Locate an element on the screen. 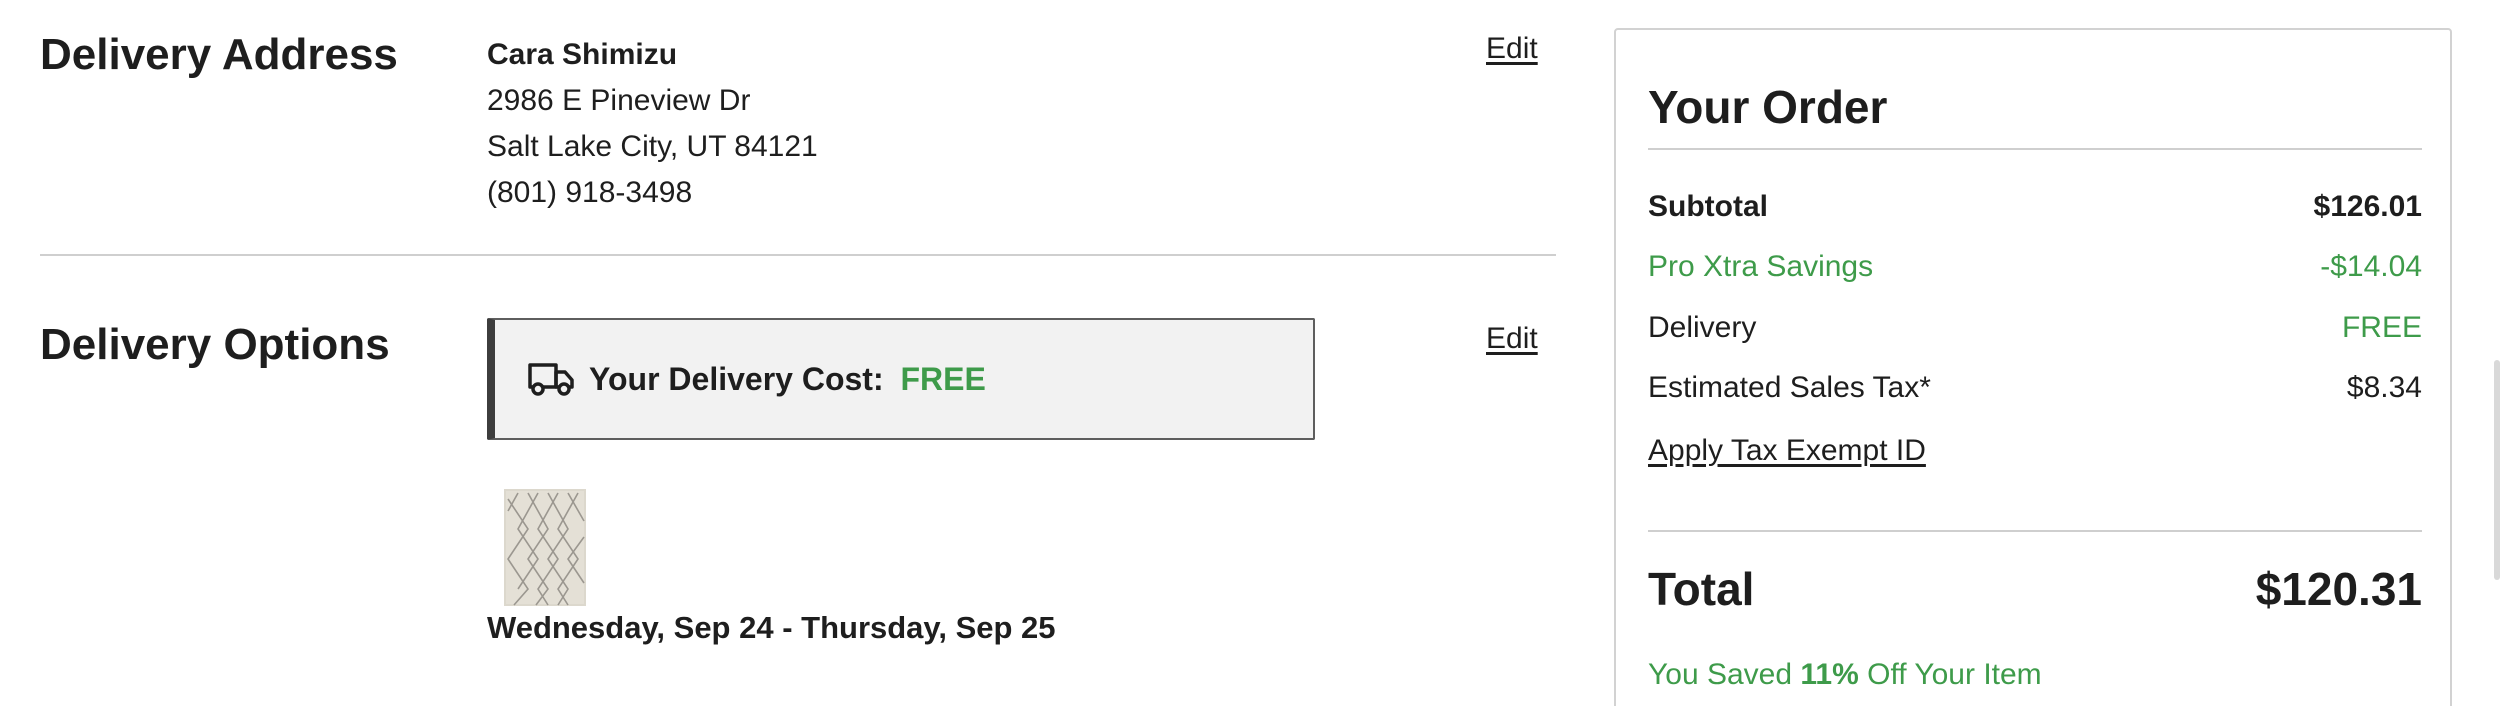 Image resolution: width=2500 pixels, height=706 pixels. delivery-fee-label: Delivery is located at coordinates (1702, 327).